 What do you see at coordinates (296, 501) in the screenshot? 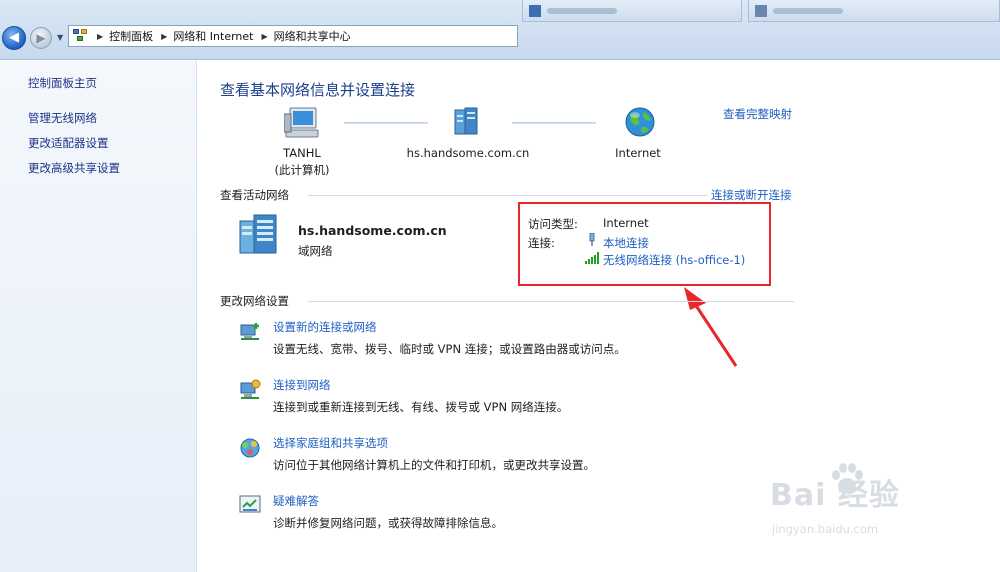
I see `troubleshoot-link: 疑难解答` at bounding box center [296, 501].